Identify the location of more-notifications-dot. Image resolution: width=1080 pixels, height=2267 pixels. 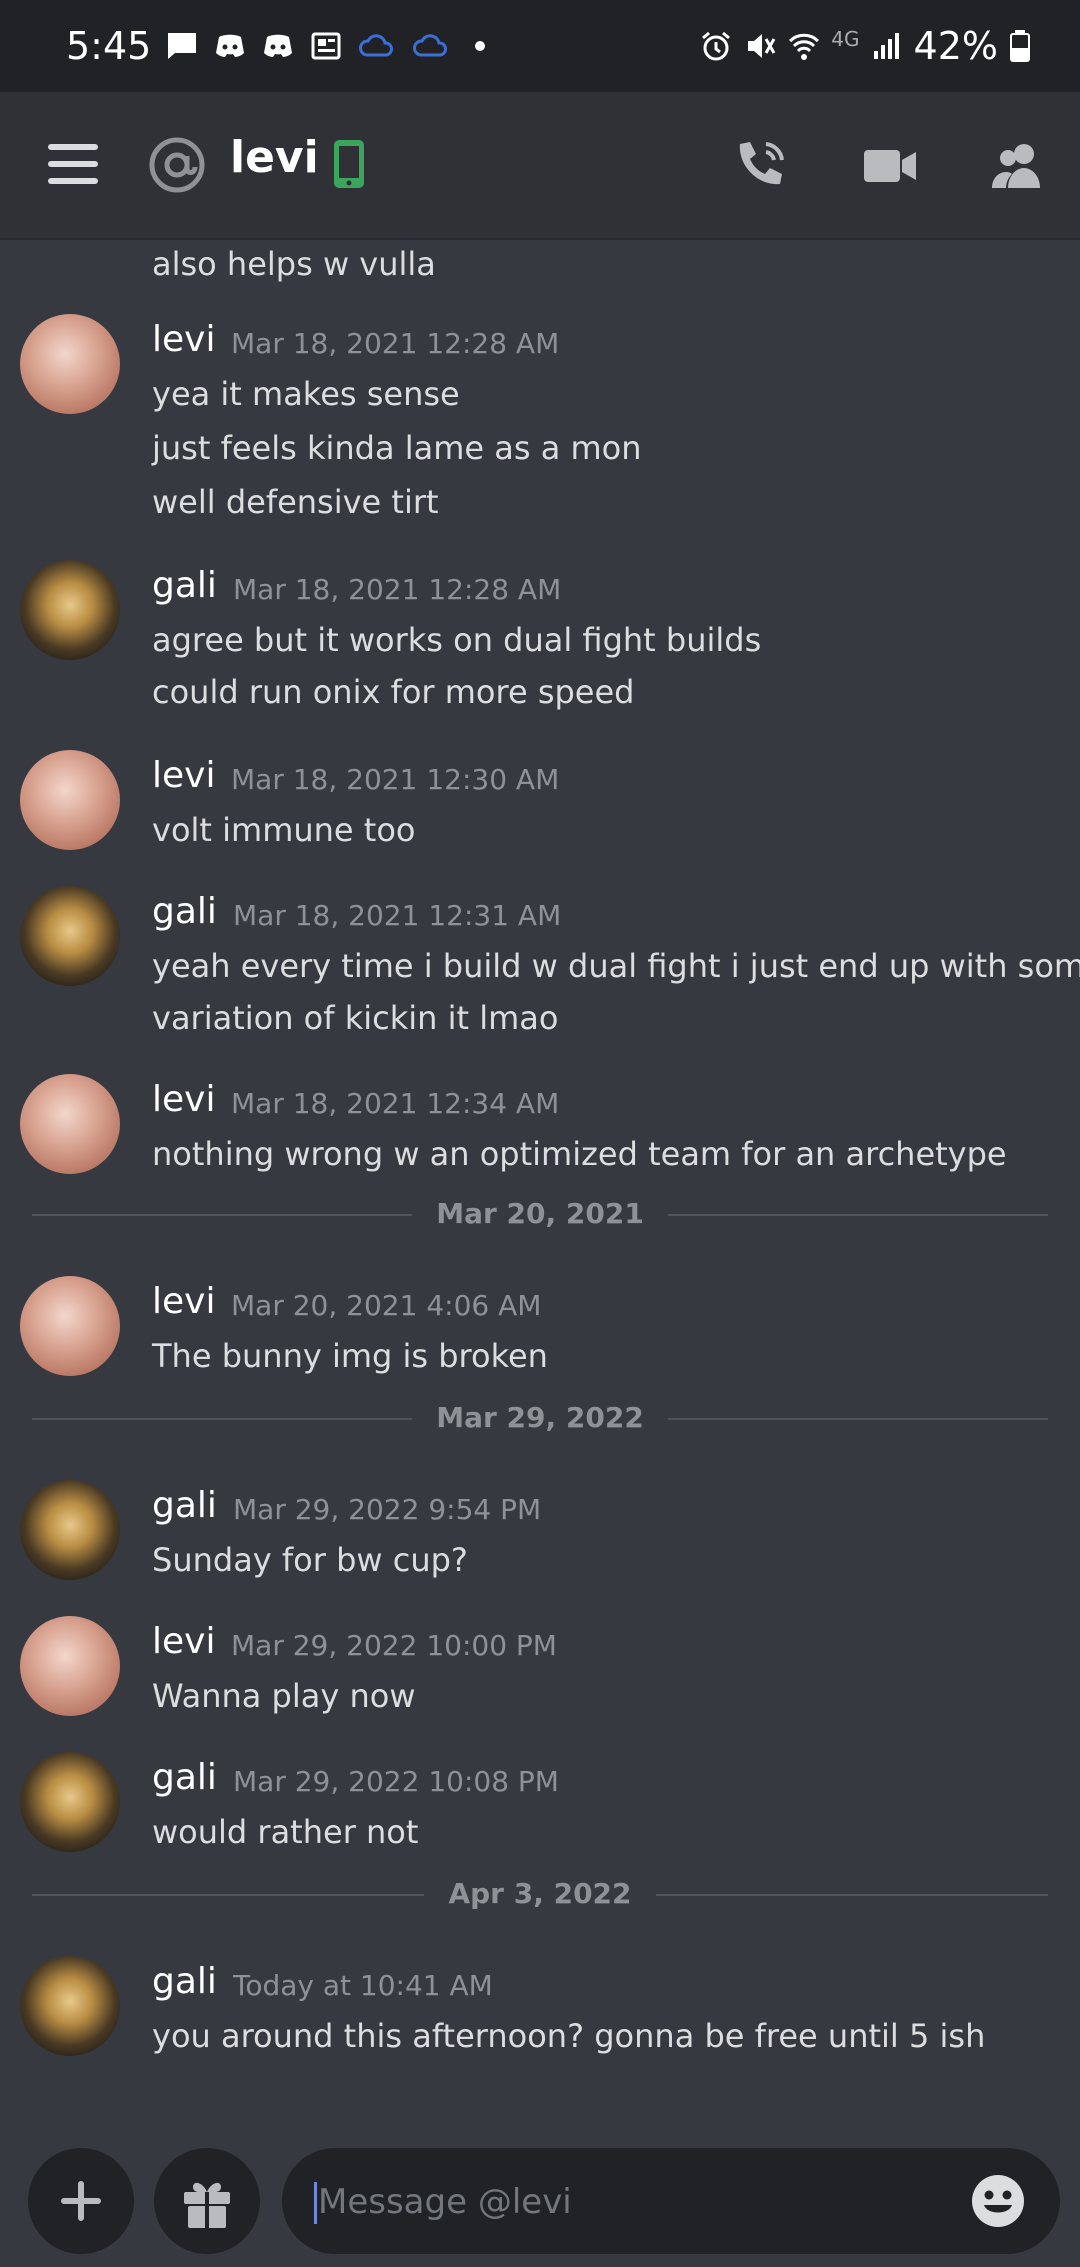
(480, 46).